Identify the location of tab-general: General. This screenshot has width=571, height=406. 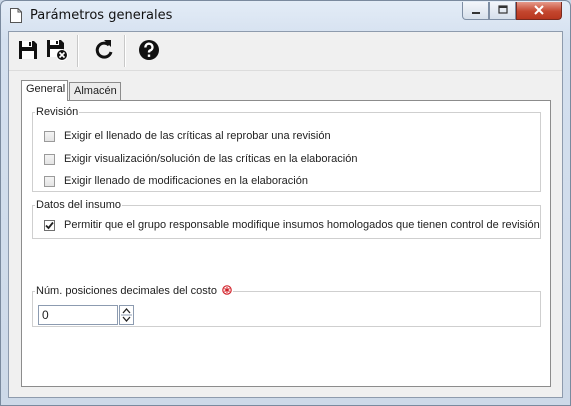
(44, 90).